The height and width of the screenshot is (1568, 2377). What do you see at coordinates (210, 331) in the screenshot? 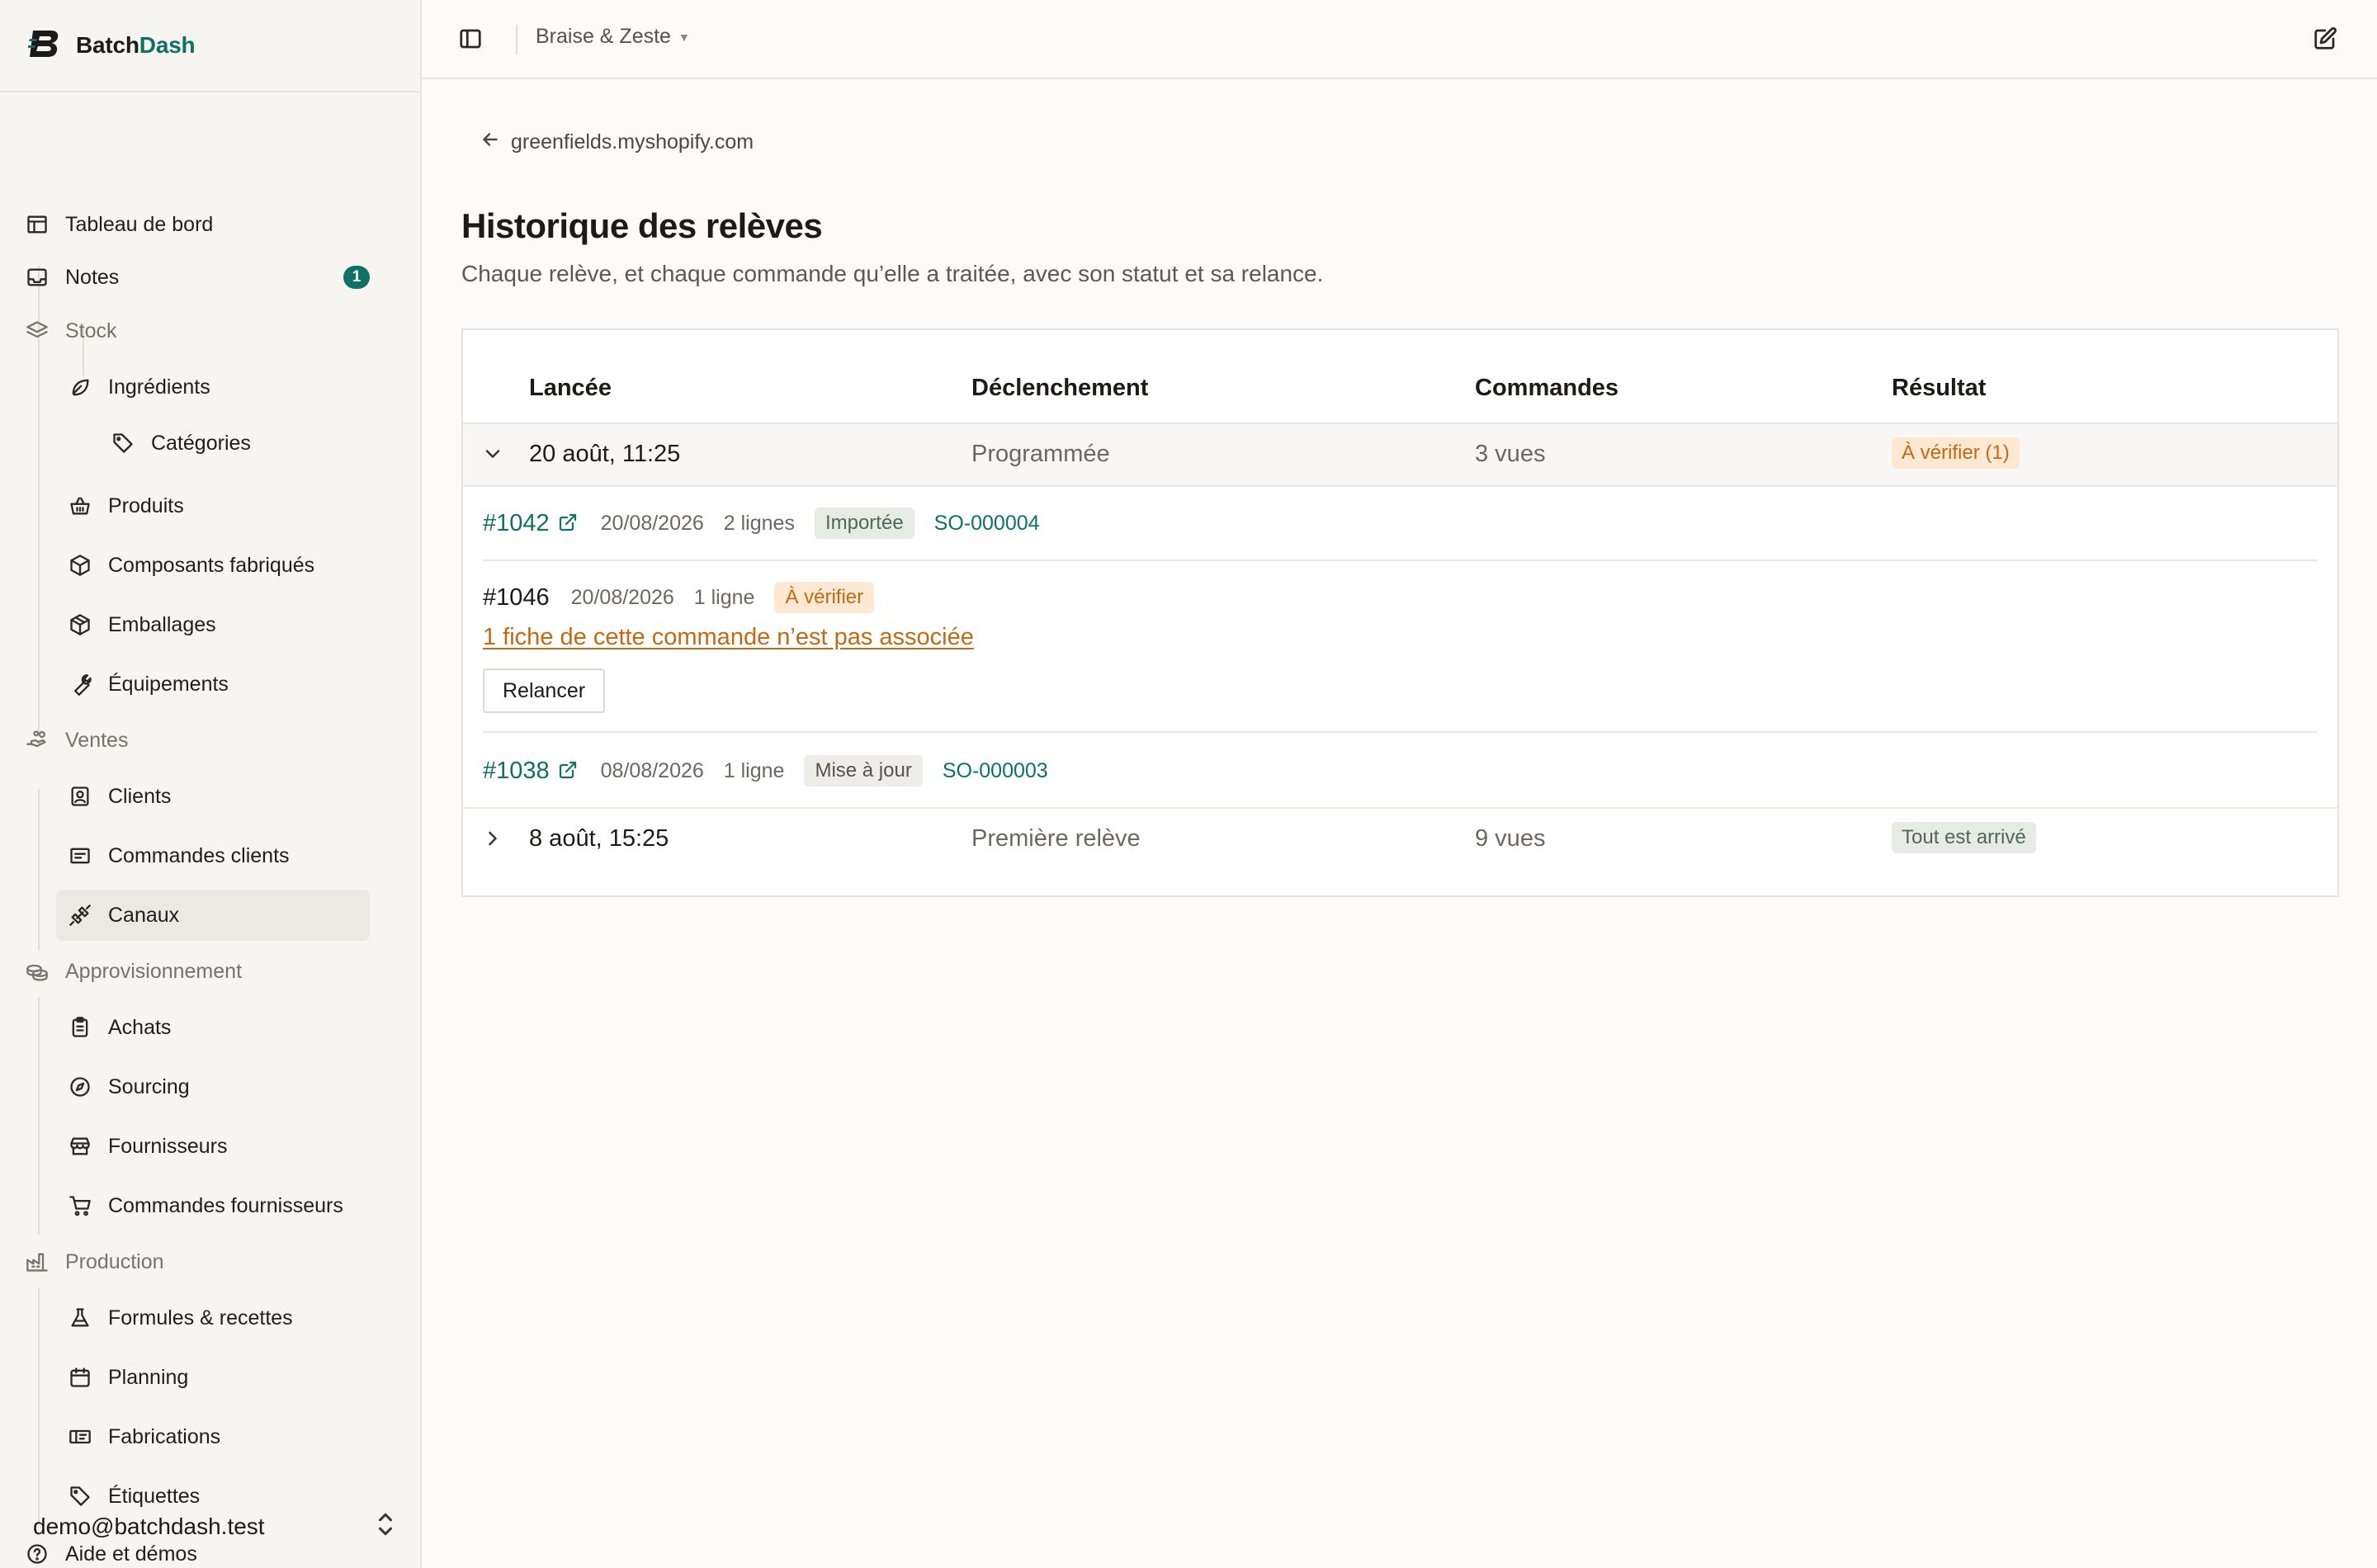
I see `sidebar-group-stock: Stock` at bounding box center [210, 331].